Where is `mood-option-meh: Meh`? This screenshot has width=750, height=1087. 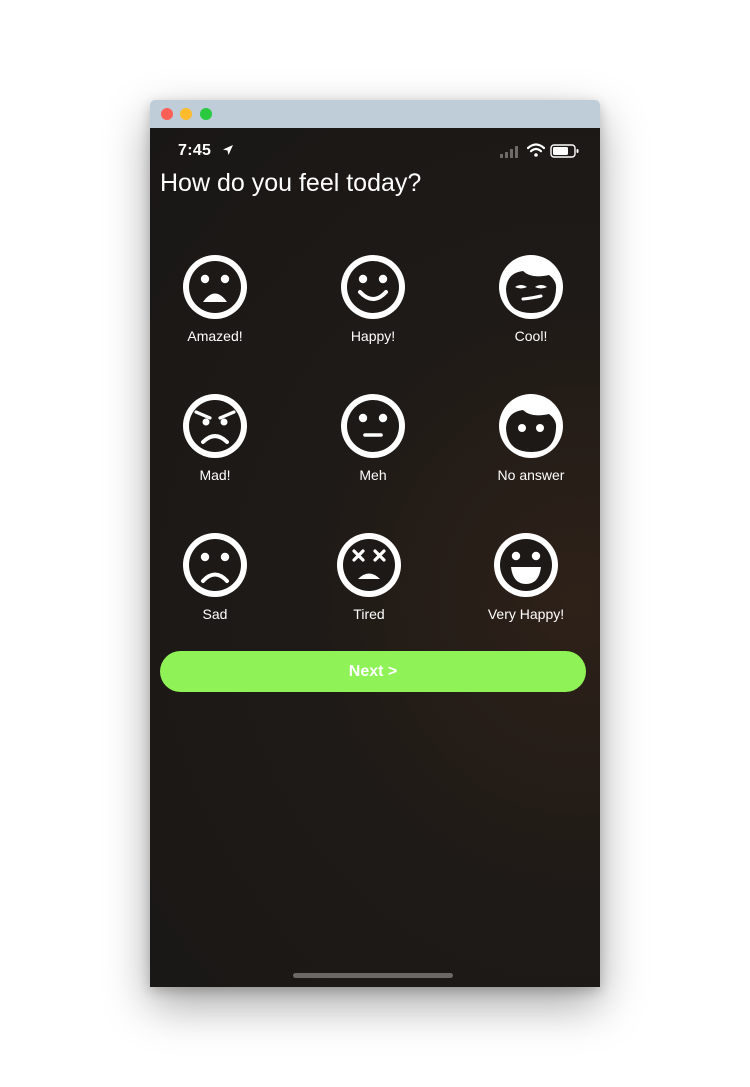 mood-option-meh: Meh is located at coordinates (373, 440).